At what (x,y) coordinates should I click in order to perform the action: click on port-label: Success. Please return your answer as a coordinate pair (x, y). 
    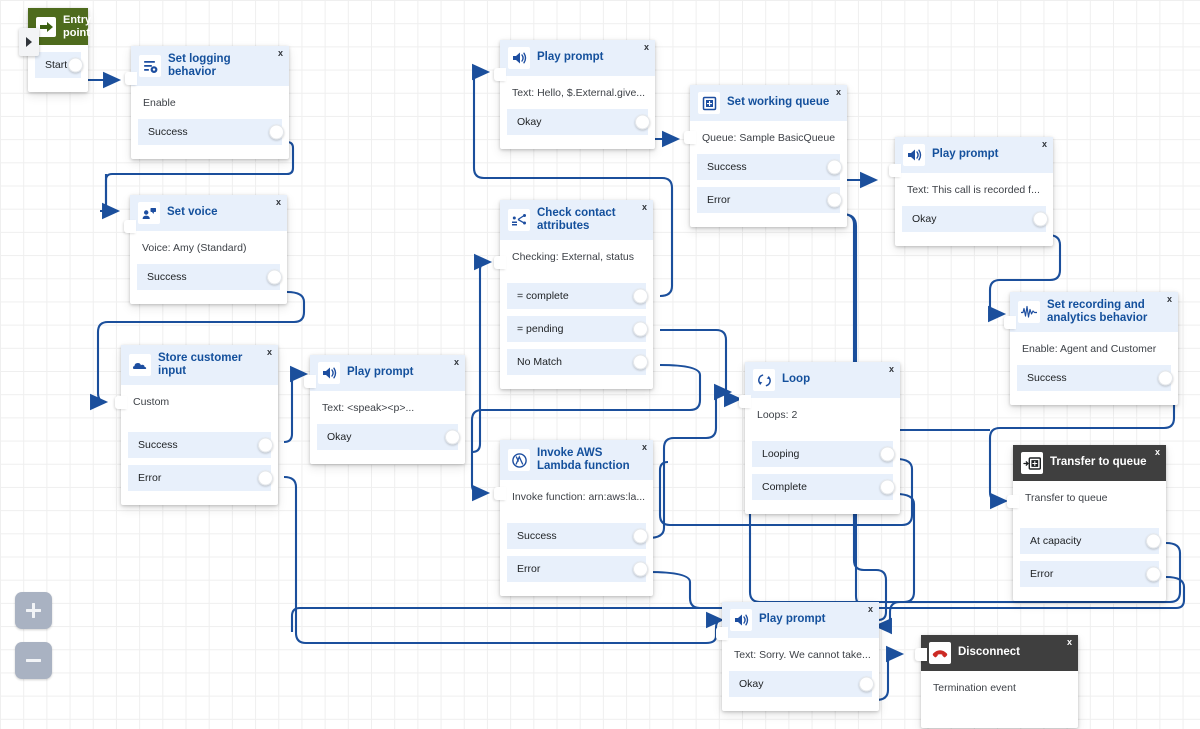
    Looking at the image, I should click on (1047, 378).